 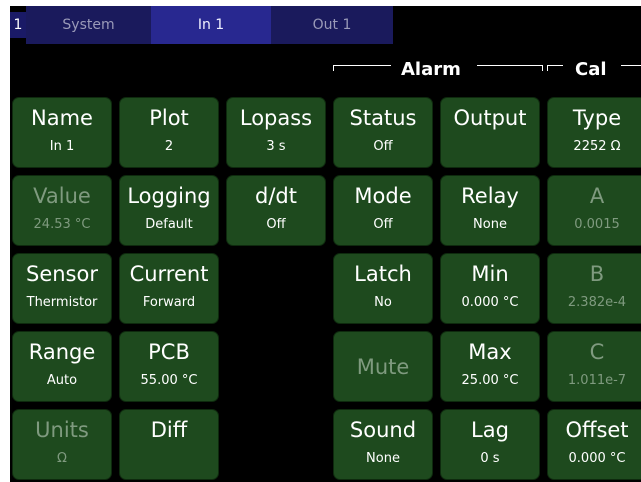 I want to click on alarm-mute-button: Mute, so click(x=383, y=366).